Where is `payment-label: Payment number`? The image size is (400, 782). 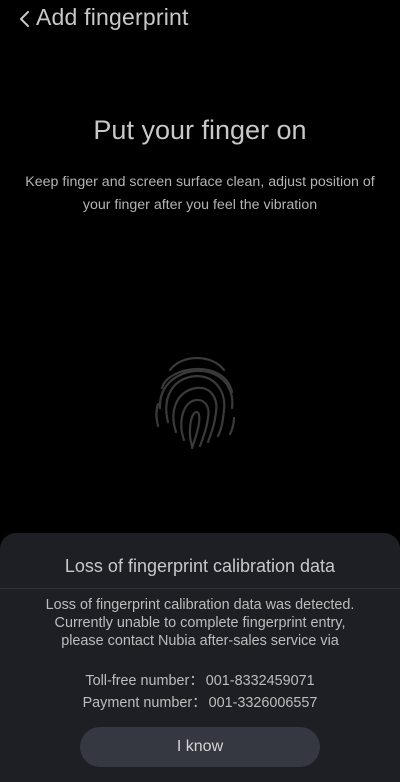 payment-label: Payment number is located at coordinates (137, 703).